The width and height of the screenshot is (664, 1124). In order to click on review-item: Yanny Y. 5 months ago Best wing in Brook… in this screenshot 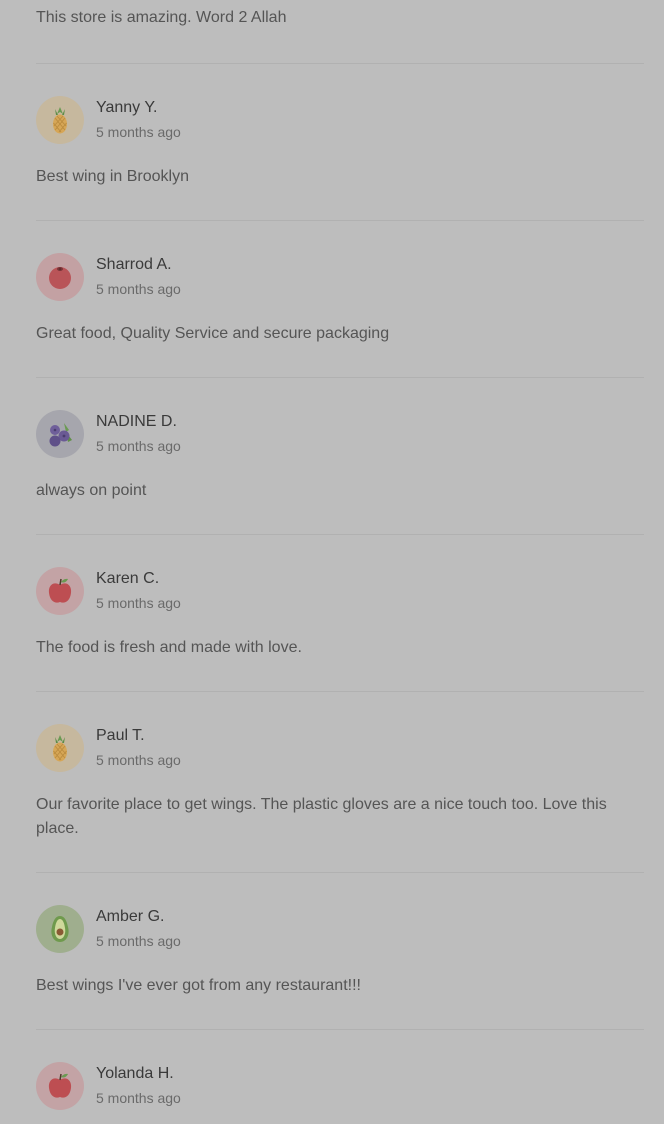, I will do `click(340, 158)`.